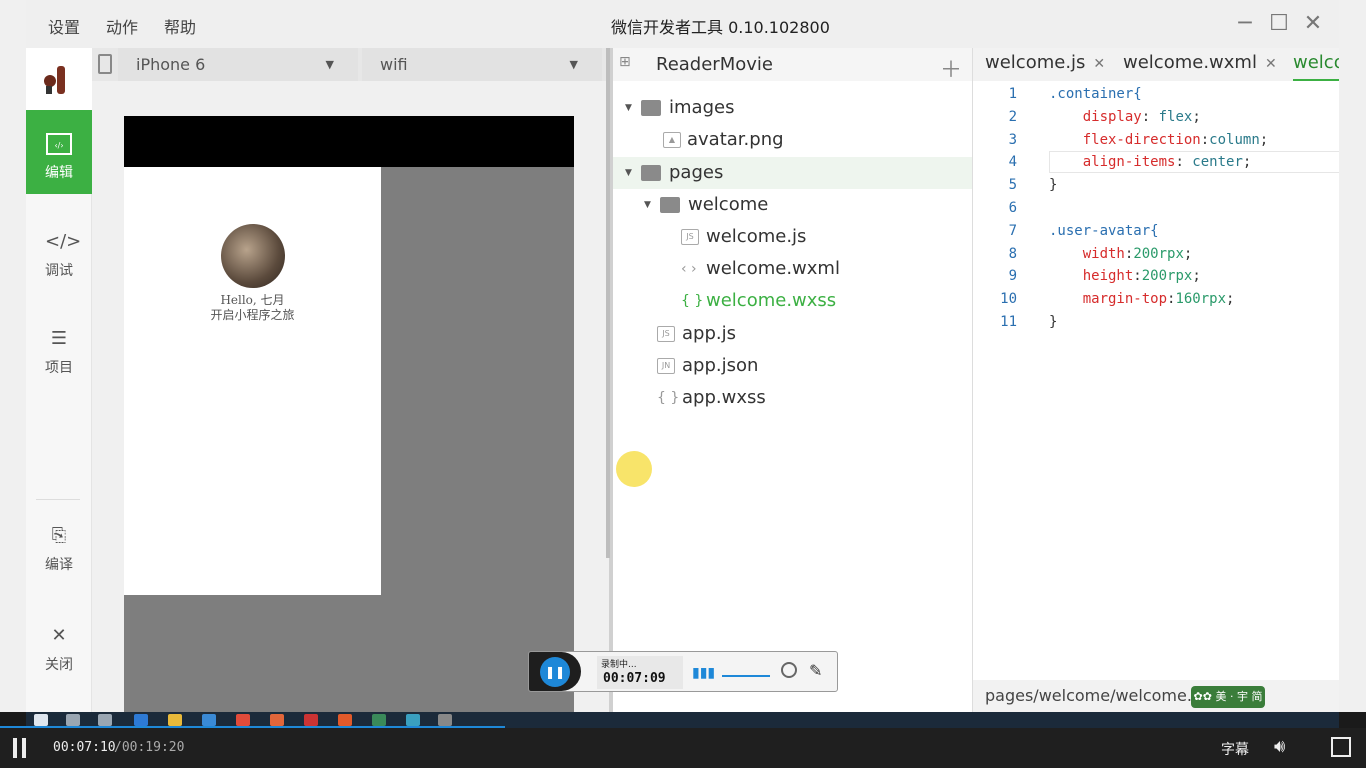 This screenshot has width=1366, height=768. What do you see at coordinates (64, 26) in the screenshot?
I see `menu-settings: 设置` at bounding box center [64, 26].